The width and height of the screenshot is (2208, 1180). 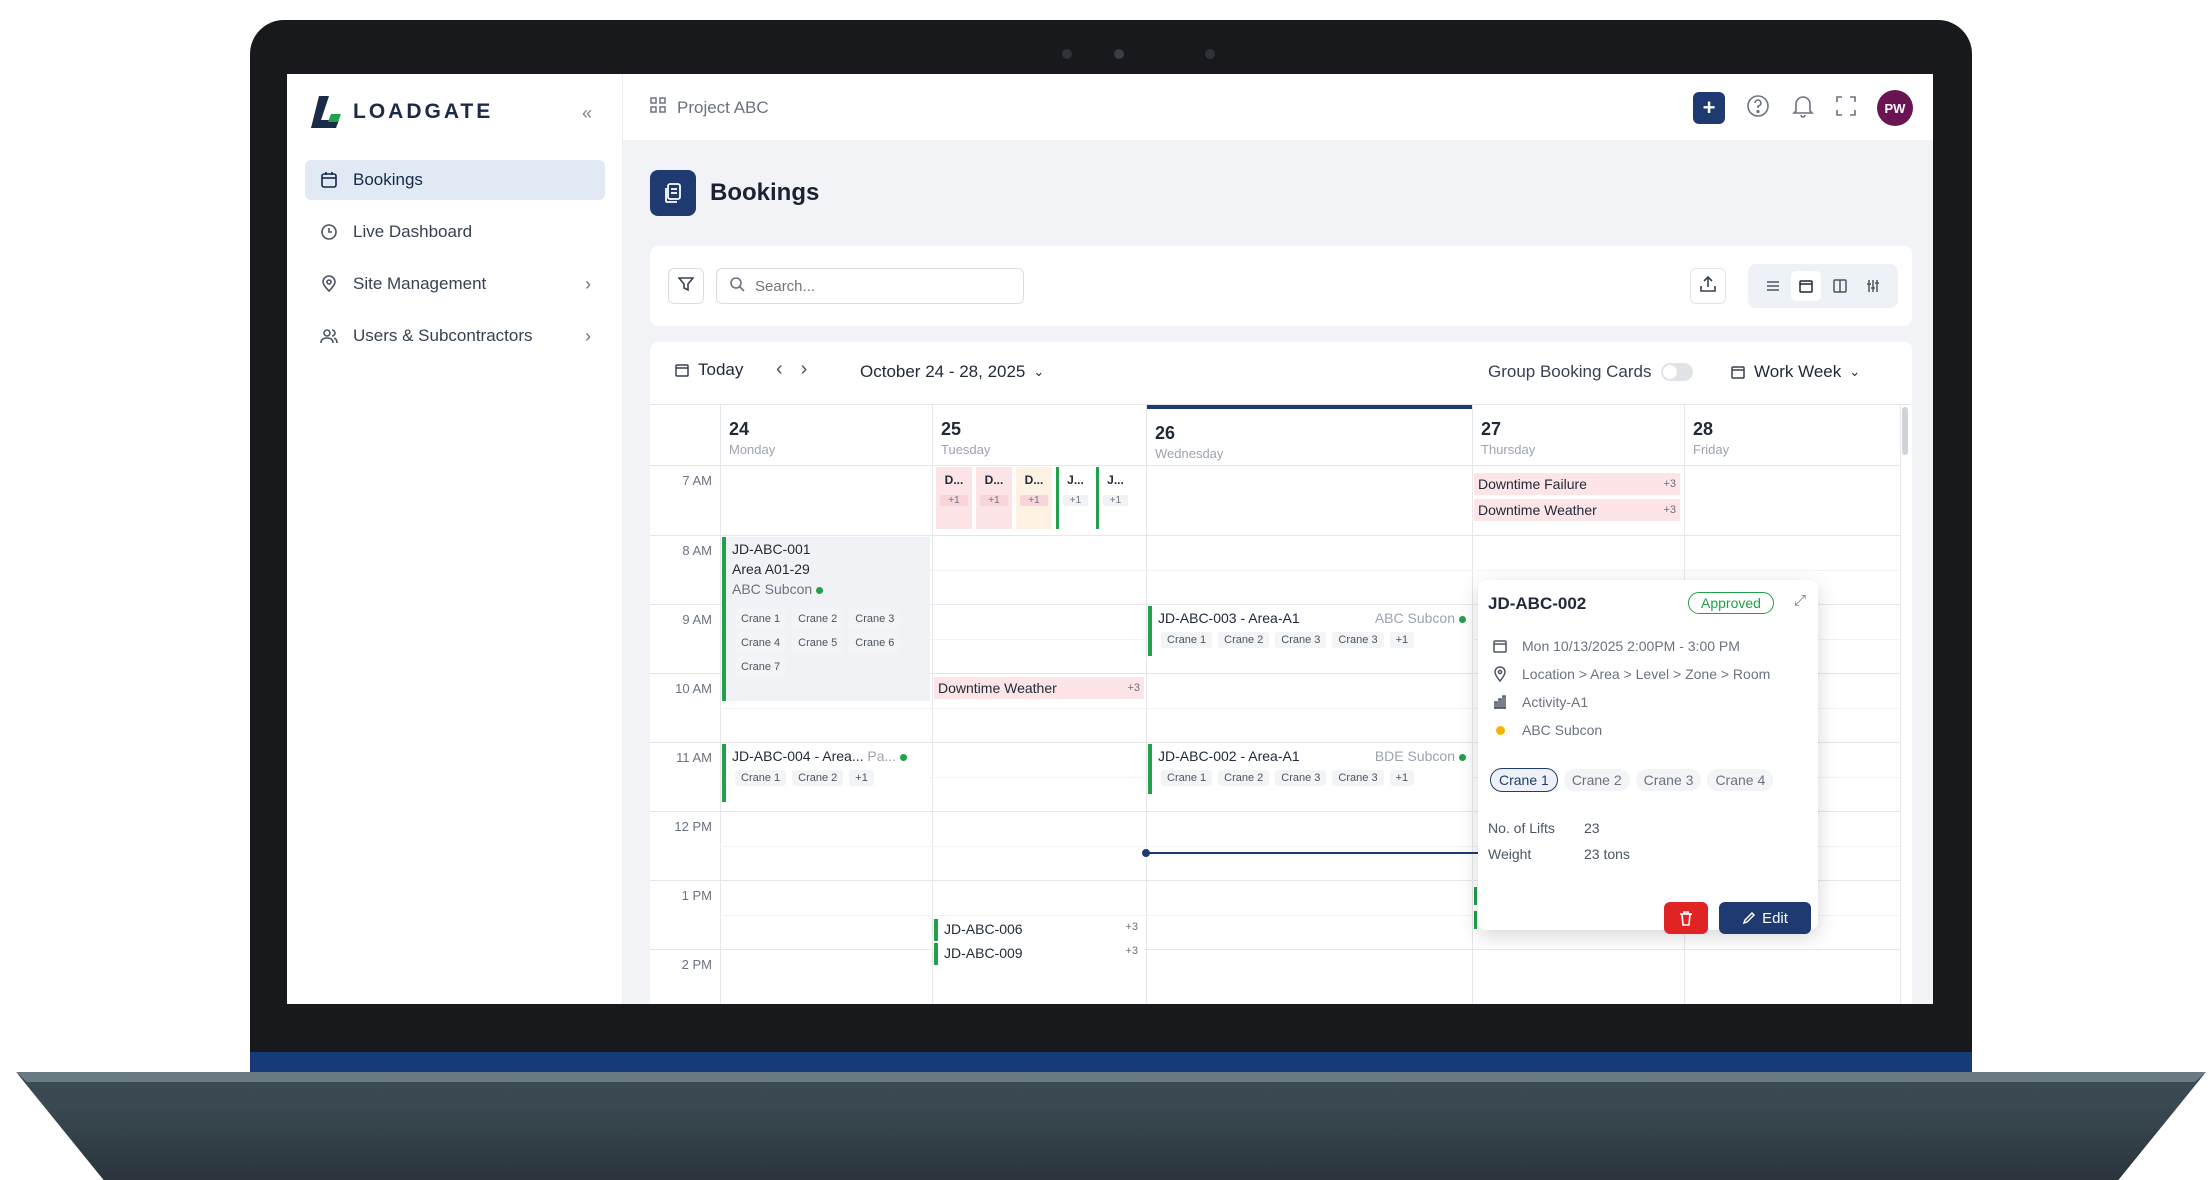 What do you see at coordinates (1792, 435) in the screenshot?
I see `day-header: 28 Friday` at bounding box center [1792, 435].